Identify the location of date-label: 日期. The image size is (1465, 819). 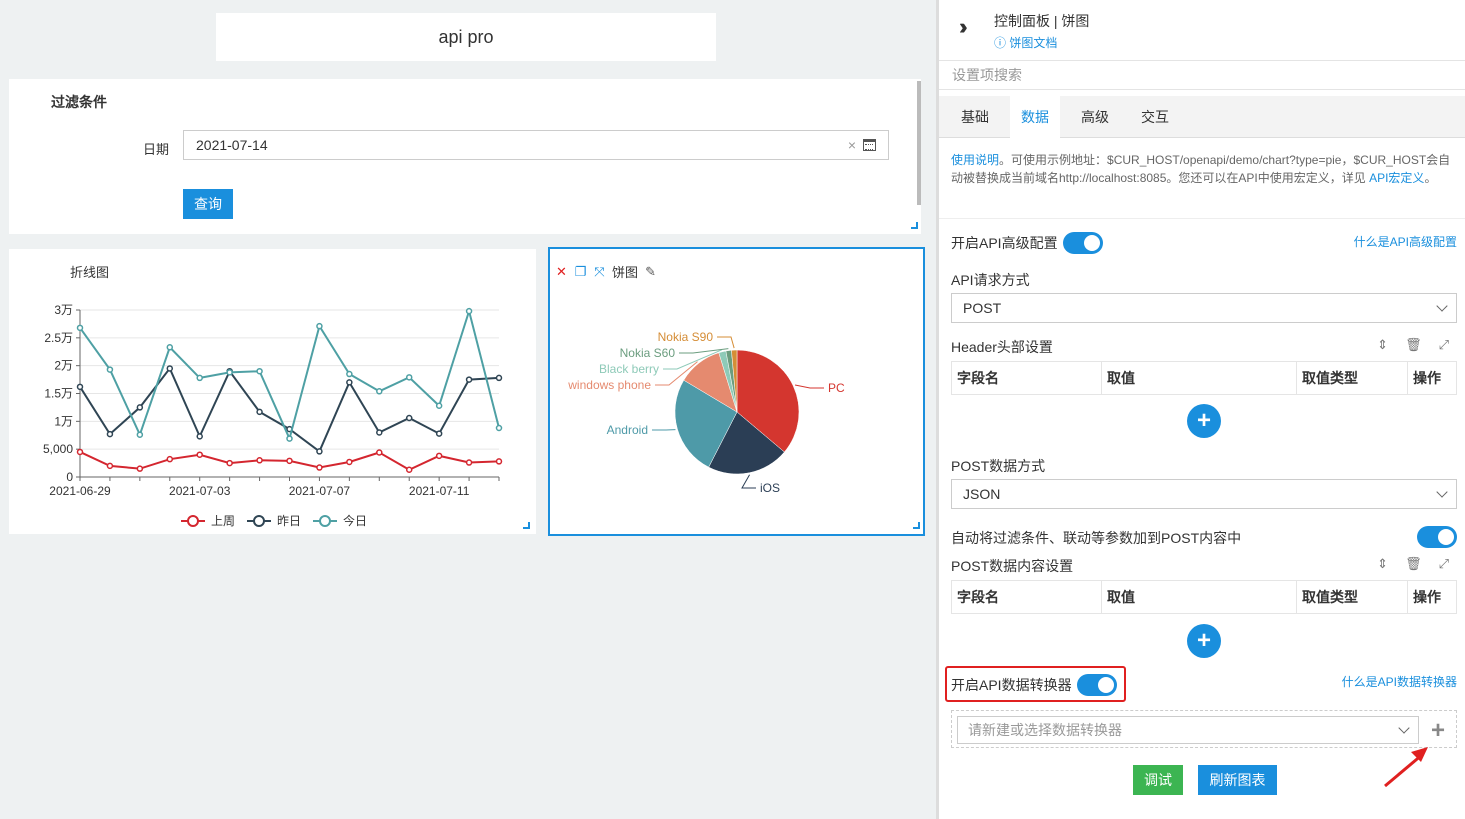
(156, 149).